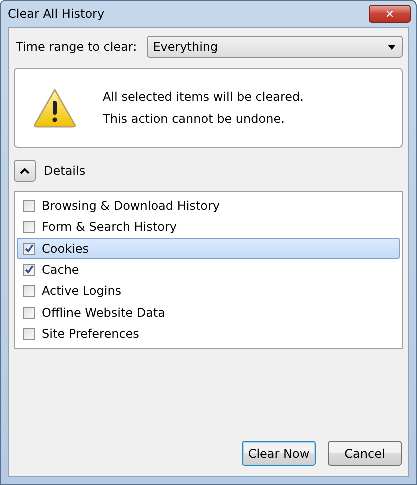  What do you see at coordinates (365, 453) in the screenshot?
I see `dialog-button: Cancel` at bounding box center [365, 453].